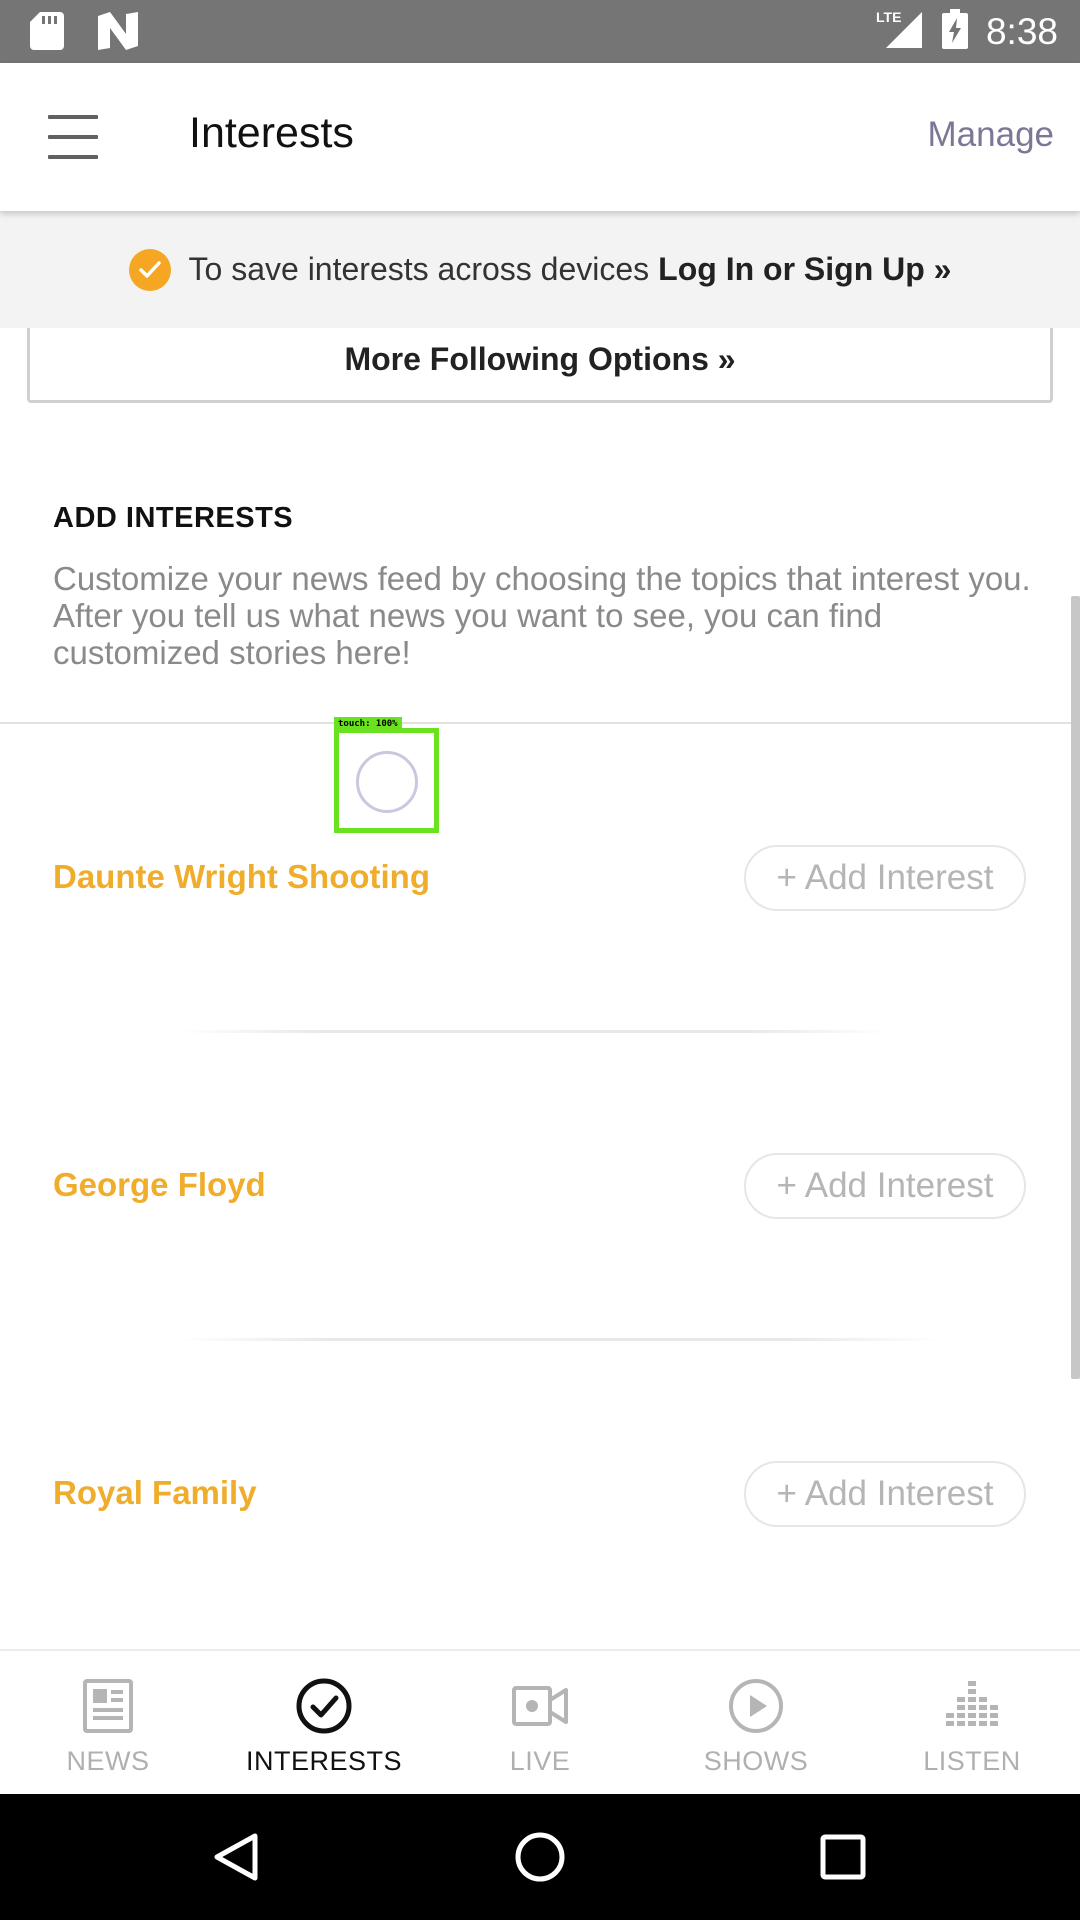  What do you see at coordinates (540, 31) in the screenshot?
I see `status-bar: LTE 8:38` at bounding box center [540, 31].